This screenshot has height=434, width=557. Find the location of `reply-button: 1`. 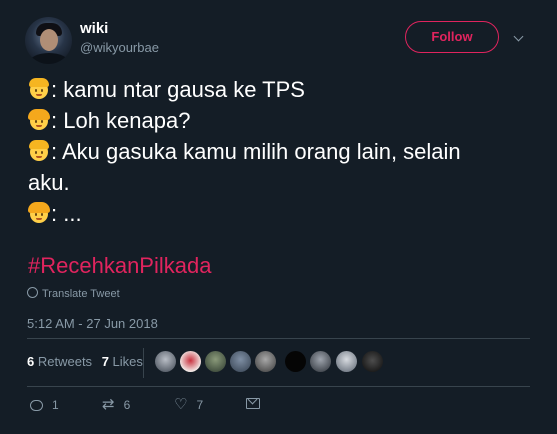

reply-button: 1 is located at coordinates (44, 405).